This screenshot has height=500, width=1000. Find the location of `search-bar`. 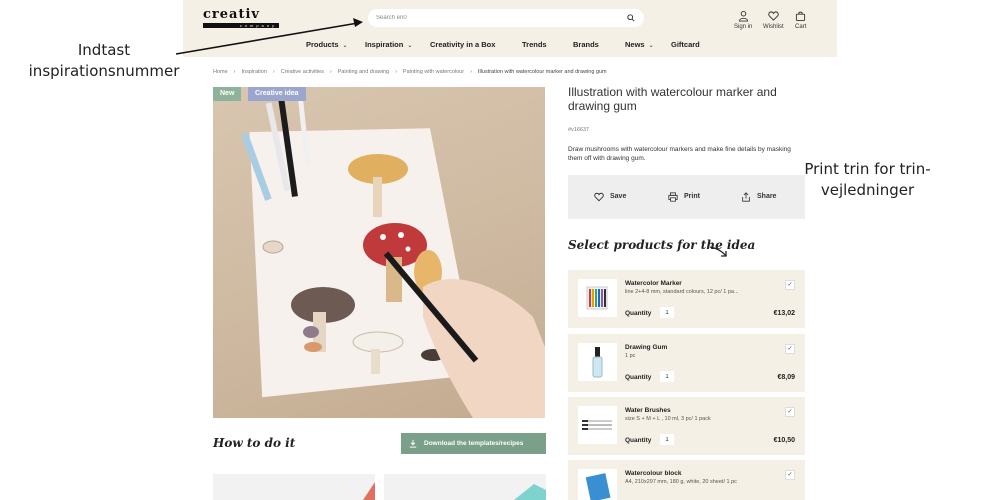

search-bar is located at coordinates (506, 18).